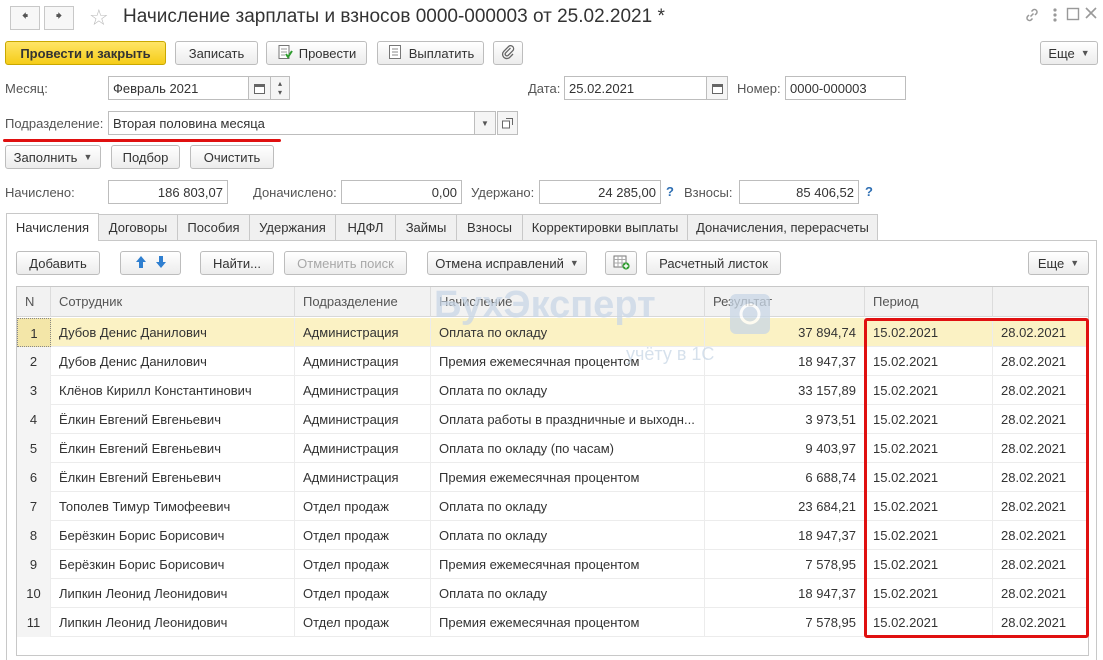 This screenshot has height=660, width=1103. Describe the element at coordinates (1055, 17) in the screenshot. I see `more-vertical-icon` at that location.